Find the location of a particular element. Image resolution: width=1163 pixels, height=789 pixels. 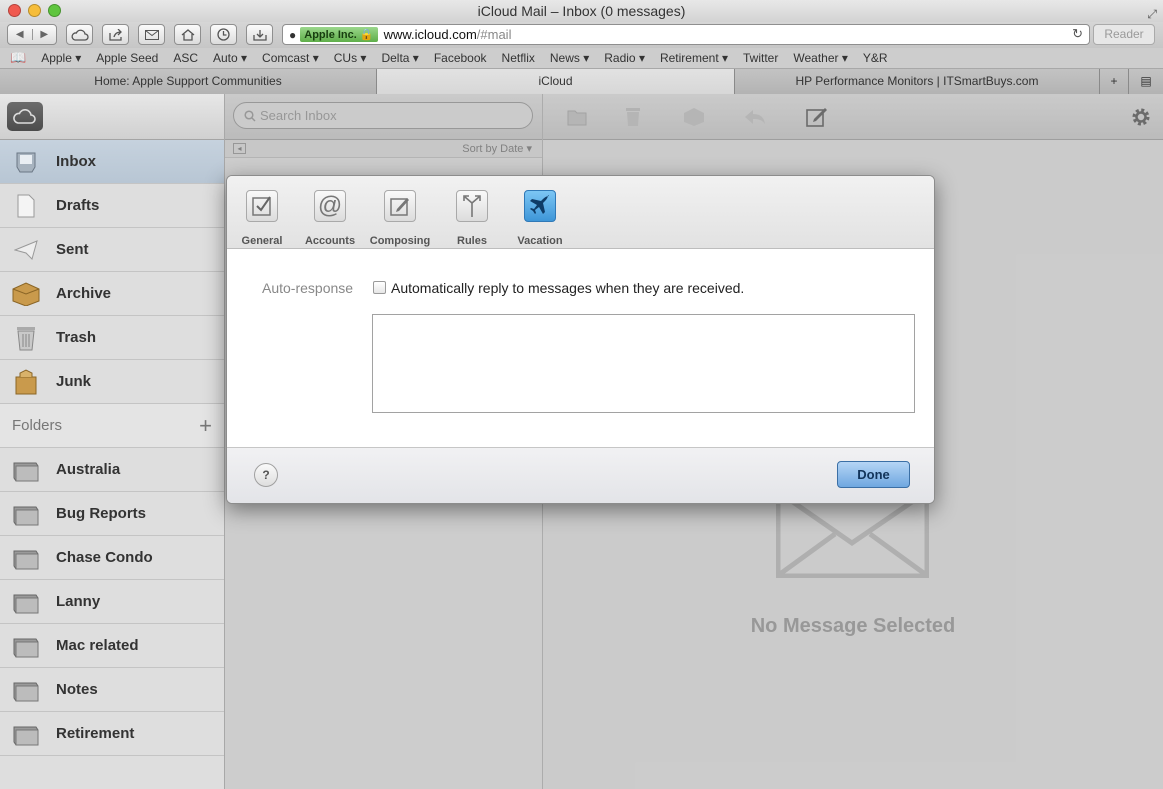

rules-icon is located at coordinates (472, 206).